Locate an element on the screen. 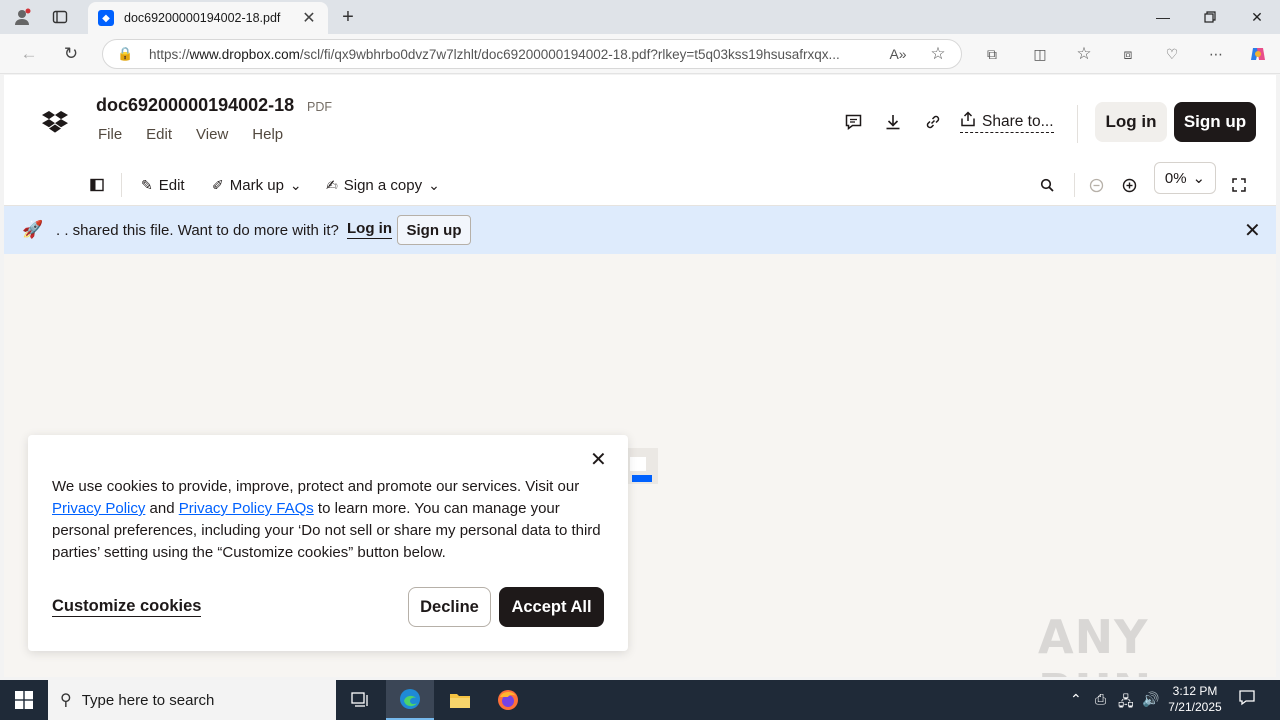 The width and height of the screenshot is (1280, 720). sidebar-toggle-icon is located at coordinates (97, 185).